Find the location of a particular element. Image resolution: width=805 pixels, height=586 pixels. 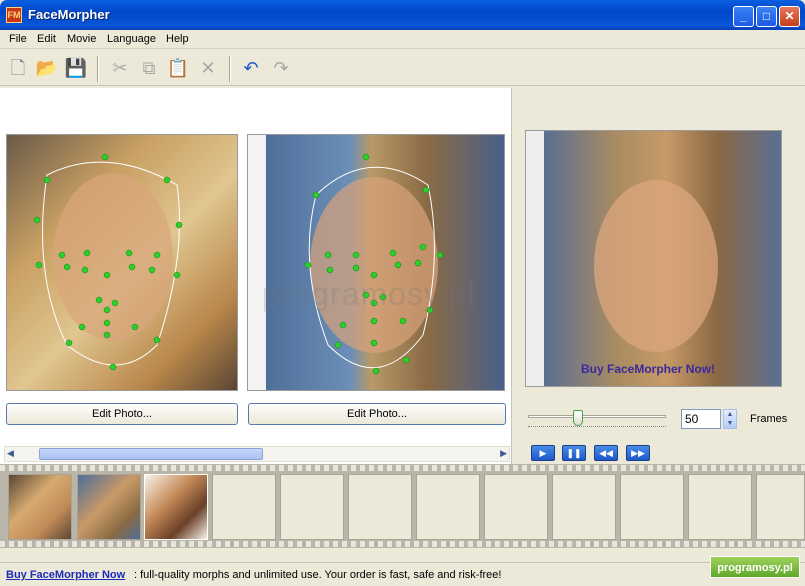

save-icon: 💾 is located at coordinates (76, 68).